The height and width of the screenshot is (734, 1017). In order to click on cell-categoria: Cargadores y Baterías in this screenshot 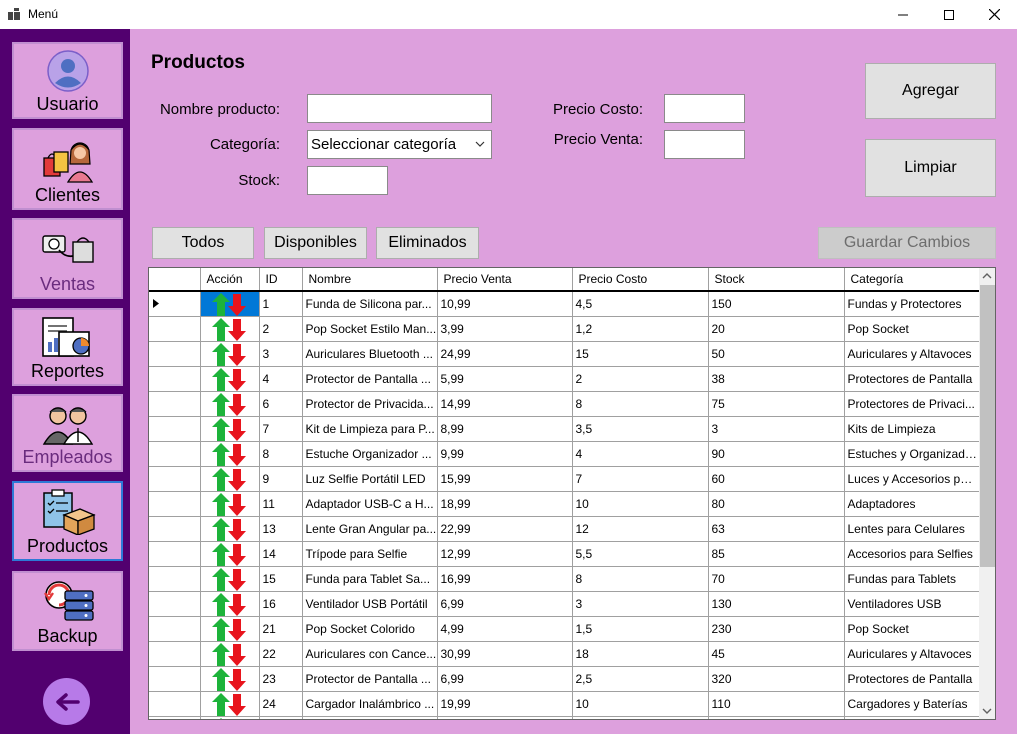, I will do `click(912, 704)`.